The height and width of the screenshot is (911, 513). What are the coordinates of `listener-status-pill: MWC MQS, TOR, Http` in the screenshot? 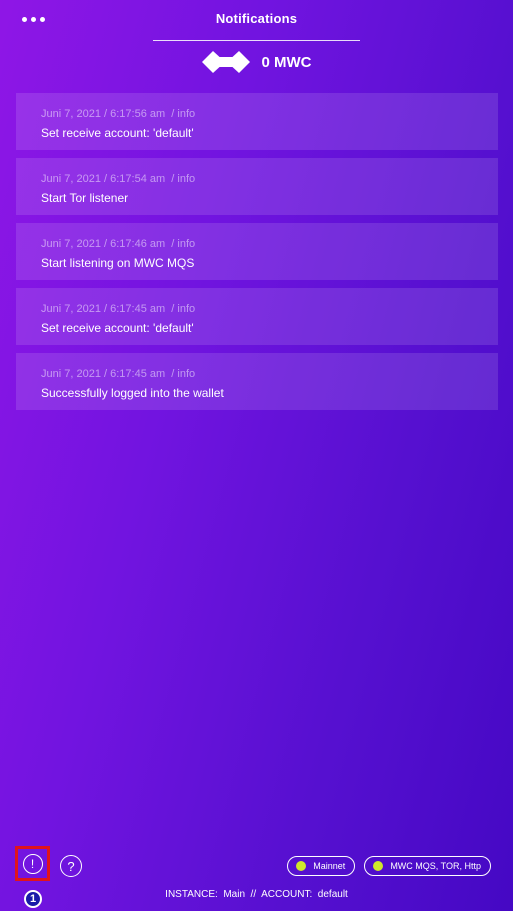 It's located at (427, 866).